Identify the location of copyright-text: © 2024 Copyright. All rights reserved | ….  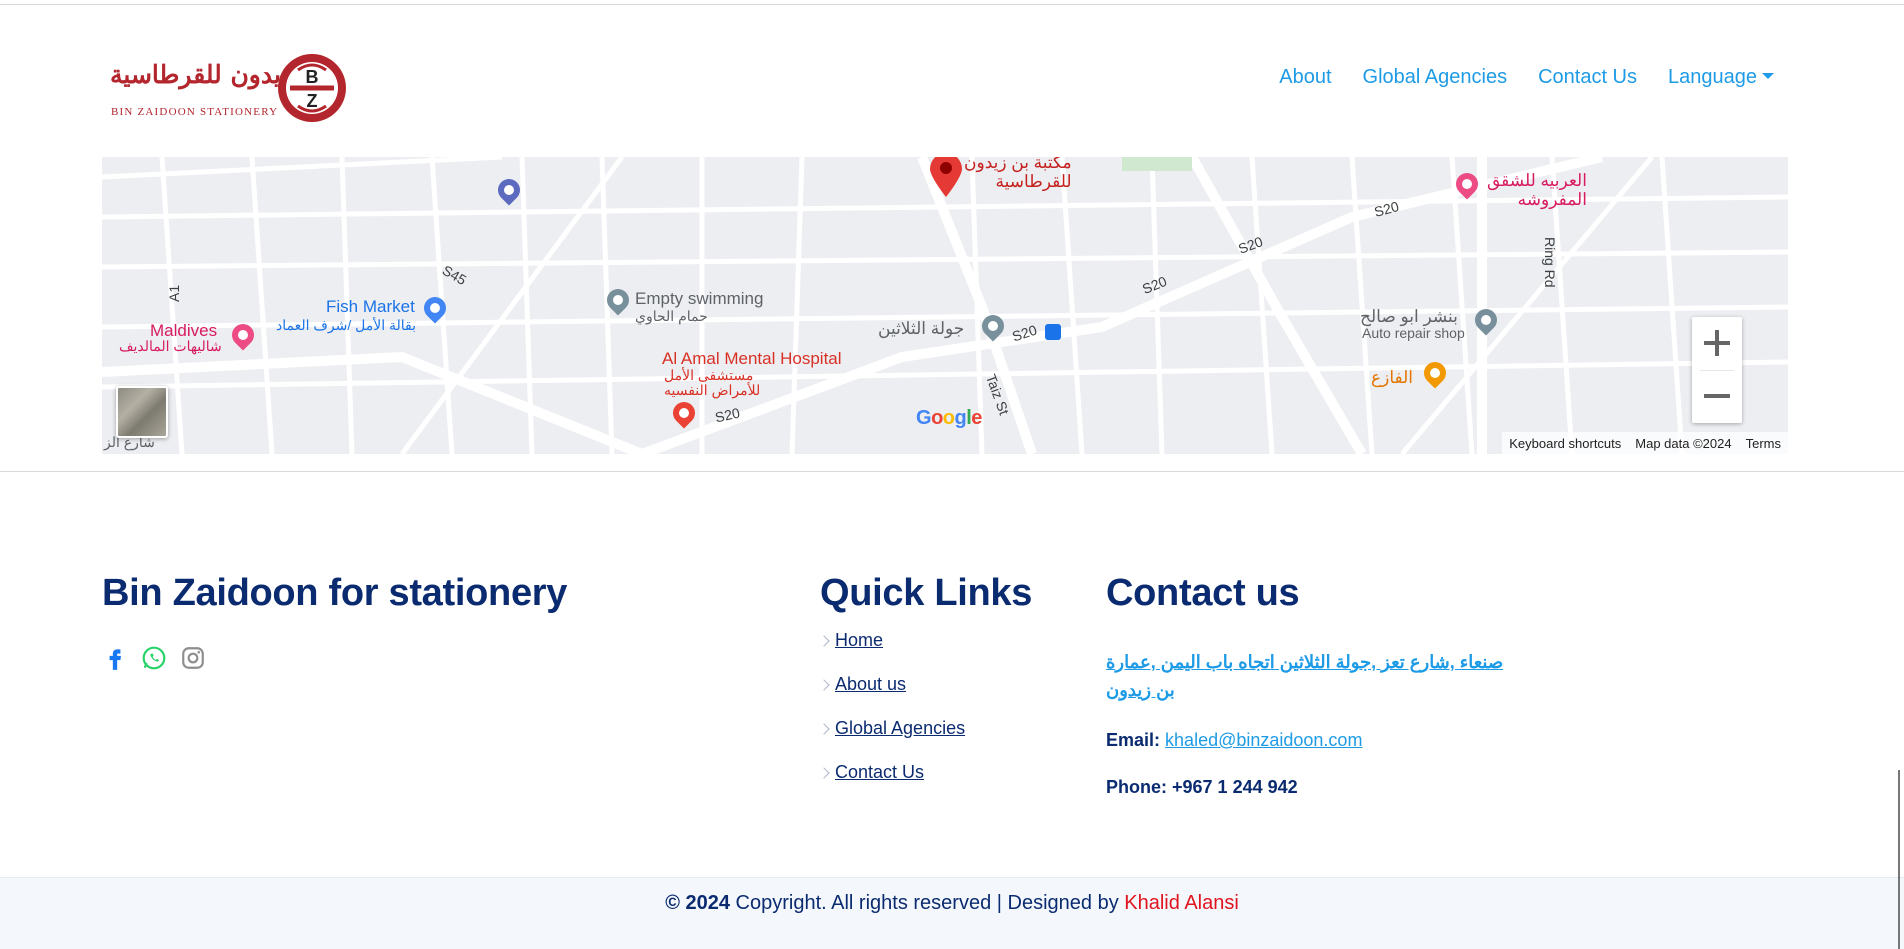
(952, 903).